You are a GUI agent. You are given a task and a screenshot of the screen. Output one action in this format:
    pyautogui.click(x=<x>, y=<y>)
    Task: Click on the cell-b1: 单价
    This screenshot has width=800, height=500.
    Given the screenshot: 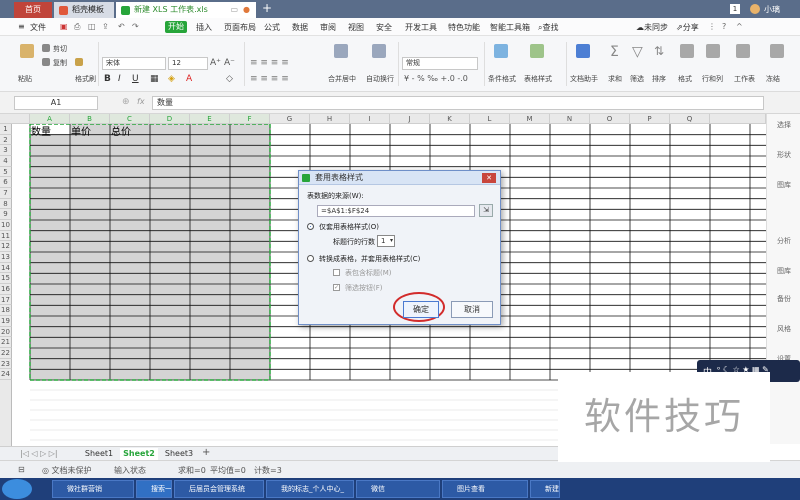 What is the action you would take?
    pyautogui.click(x=81, y=130)
    